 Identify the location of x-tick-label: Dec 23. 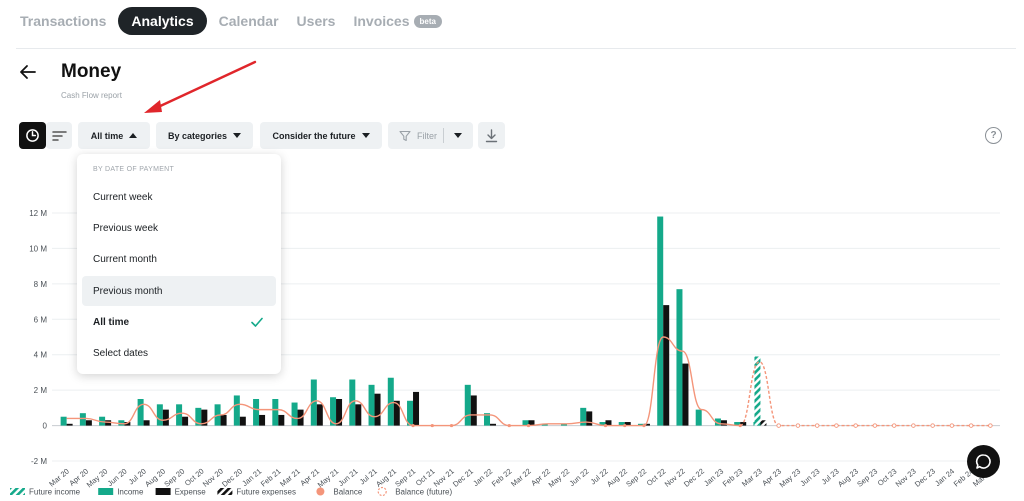
(925, 478).